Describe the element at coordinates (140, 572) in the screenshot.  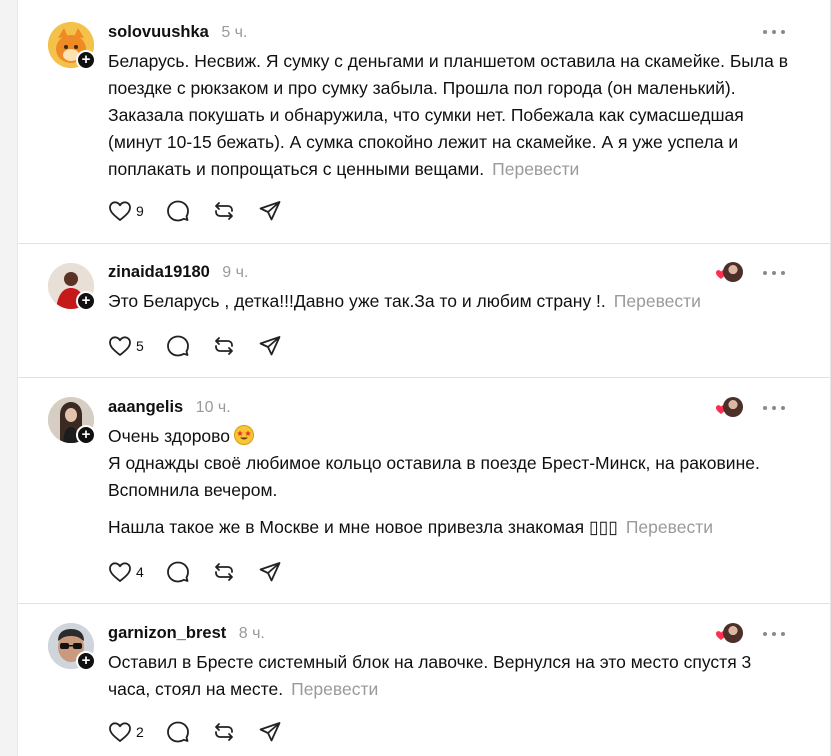
I see `like-count: 4` at that location.